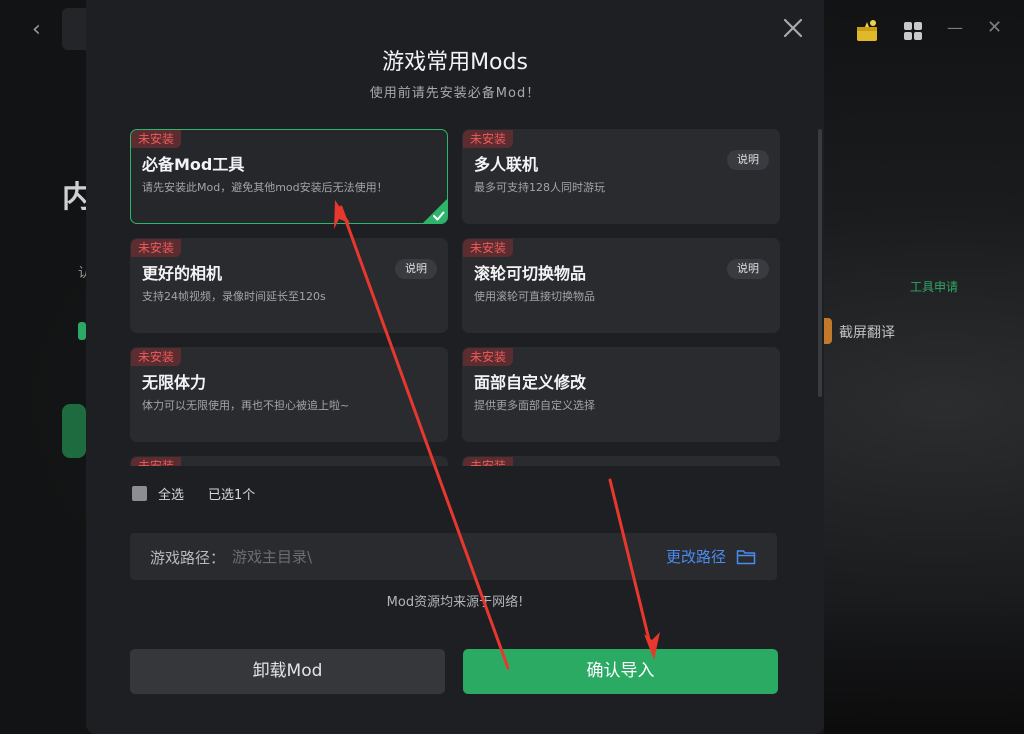 Image resolution: width=1024 pixels, height=734 pixels. I want to click on tool-apply-link: 工具申请, so click(934, 286).